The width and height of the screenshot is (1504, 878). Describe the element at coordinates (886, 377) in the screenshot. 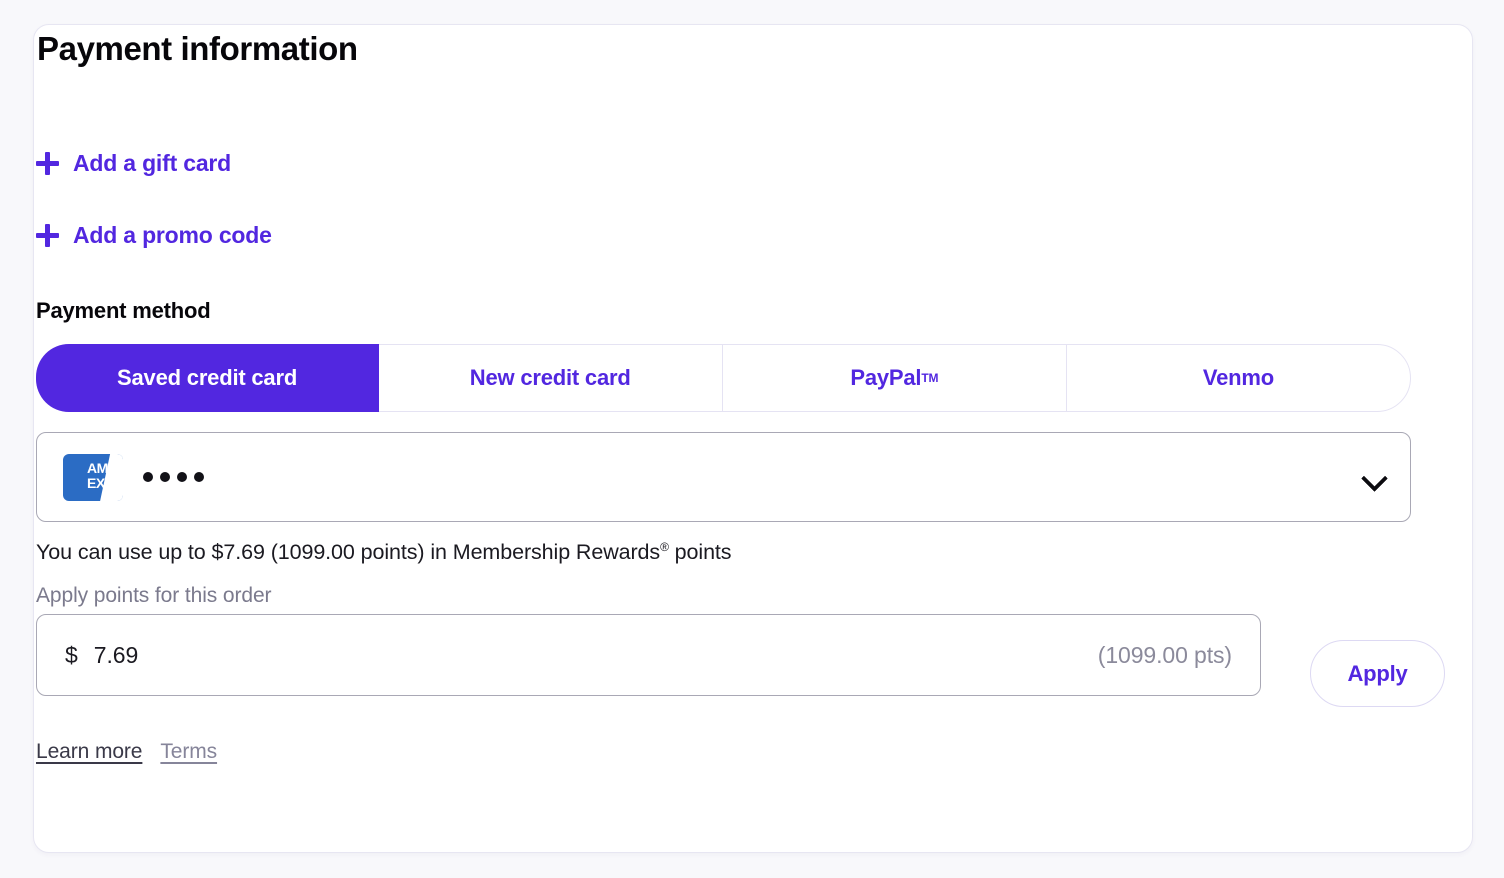

I see `tab-paypal-label: PayPal` at that location.